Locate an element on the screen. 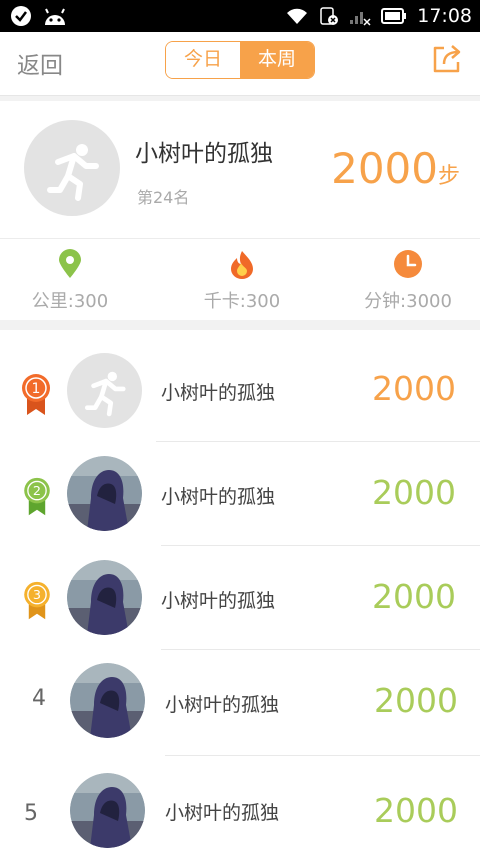 This screenshot has width=480, height=850. status-time: 17:08 is located at coordinates (444, 16).